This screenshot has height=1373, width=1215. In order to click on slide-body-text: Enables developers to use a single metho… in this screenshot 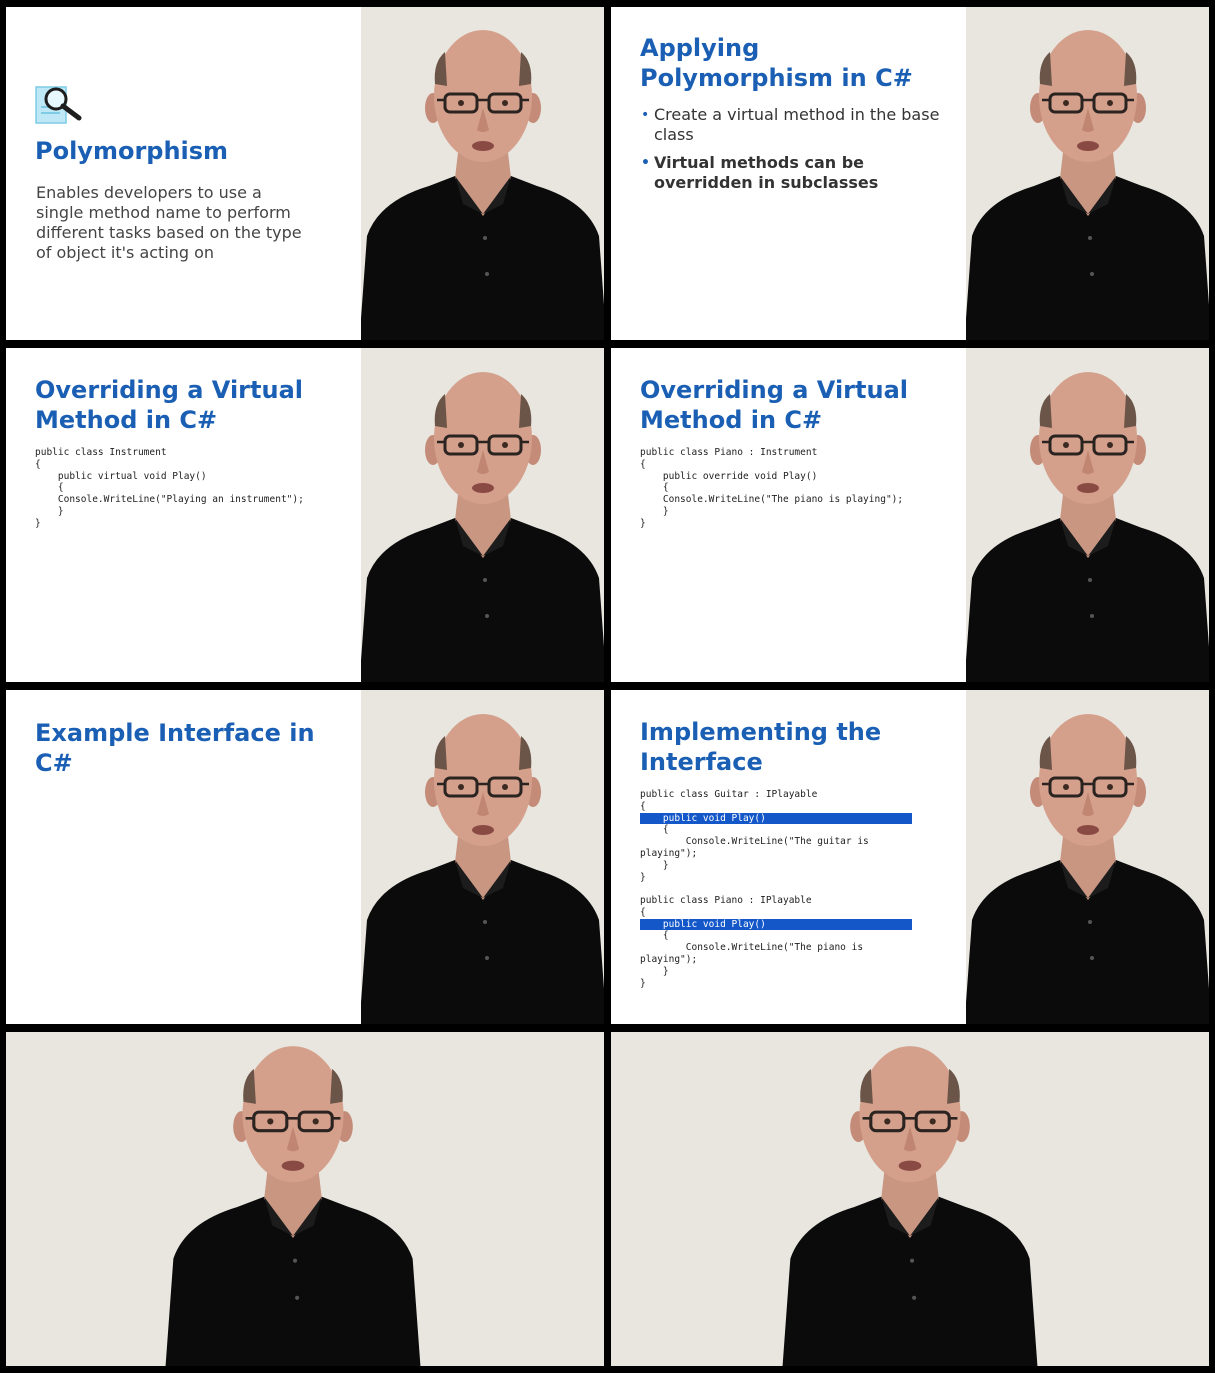, I will do `click(169, 222)`.